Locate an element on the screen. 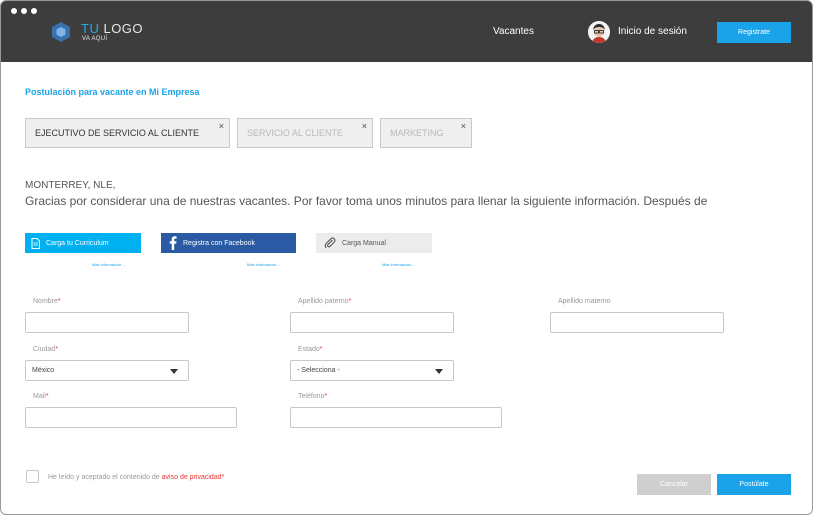 The image size is (813, 515). nombre-input is located at coordinates (107, 322).